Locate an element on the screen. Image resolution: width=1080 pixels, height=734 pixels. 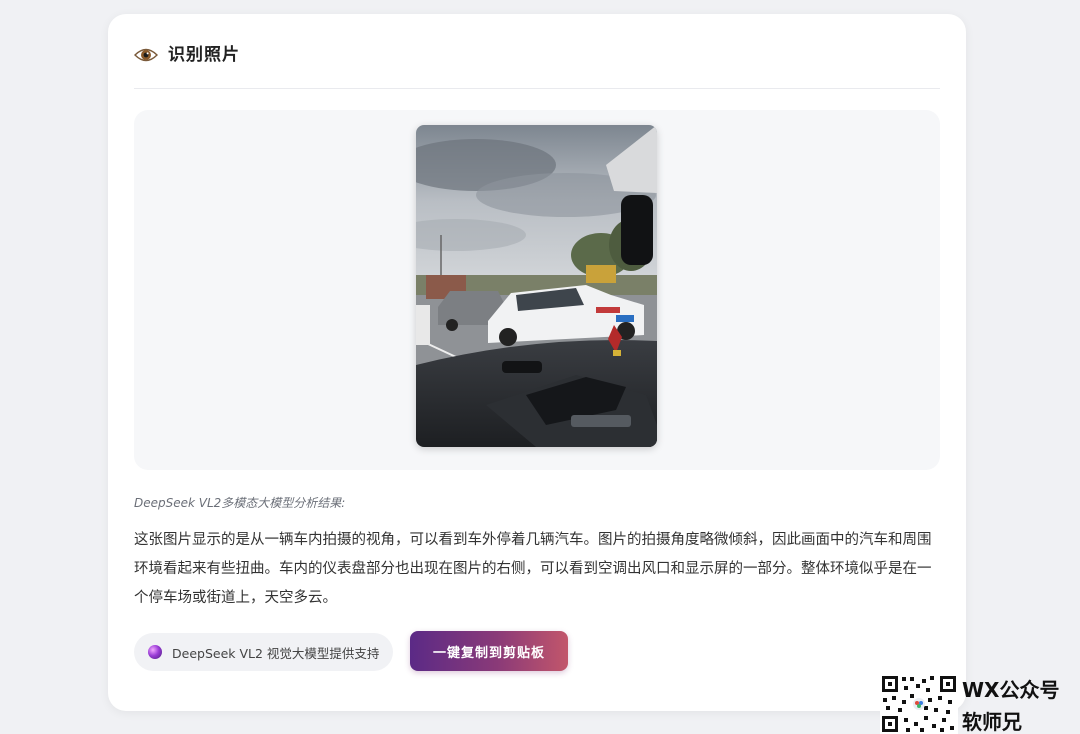
eye-icon is located at coordinates (146, 55).